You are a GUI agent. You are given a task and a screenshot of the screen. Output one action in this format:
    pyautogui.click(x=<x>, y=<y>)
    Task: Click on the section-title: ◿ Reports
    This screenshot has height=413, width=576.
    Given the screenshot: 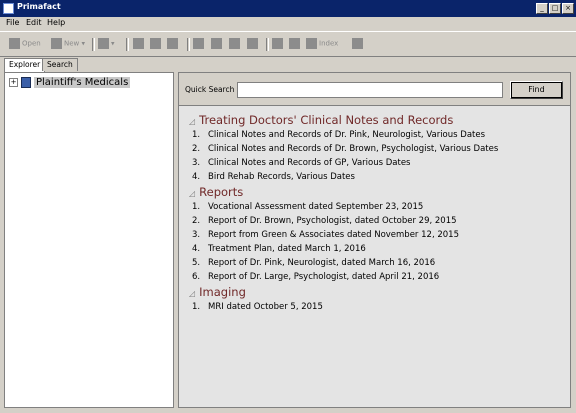 What is the action you would take?
    pyautogui.click(x=216, y=192)
    